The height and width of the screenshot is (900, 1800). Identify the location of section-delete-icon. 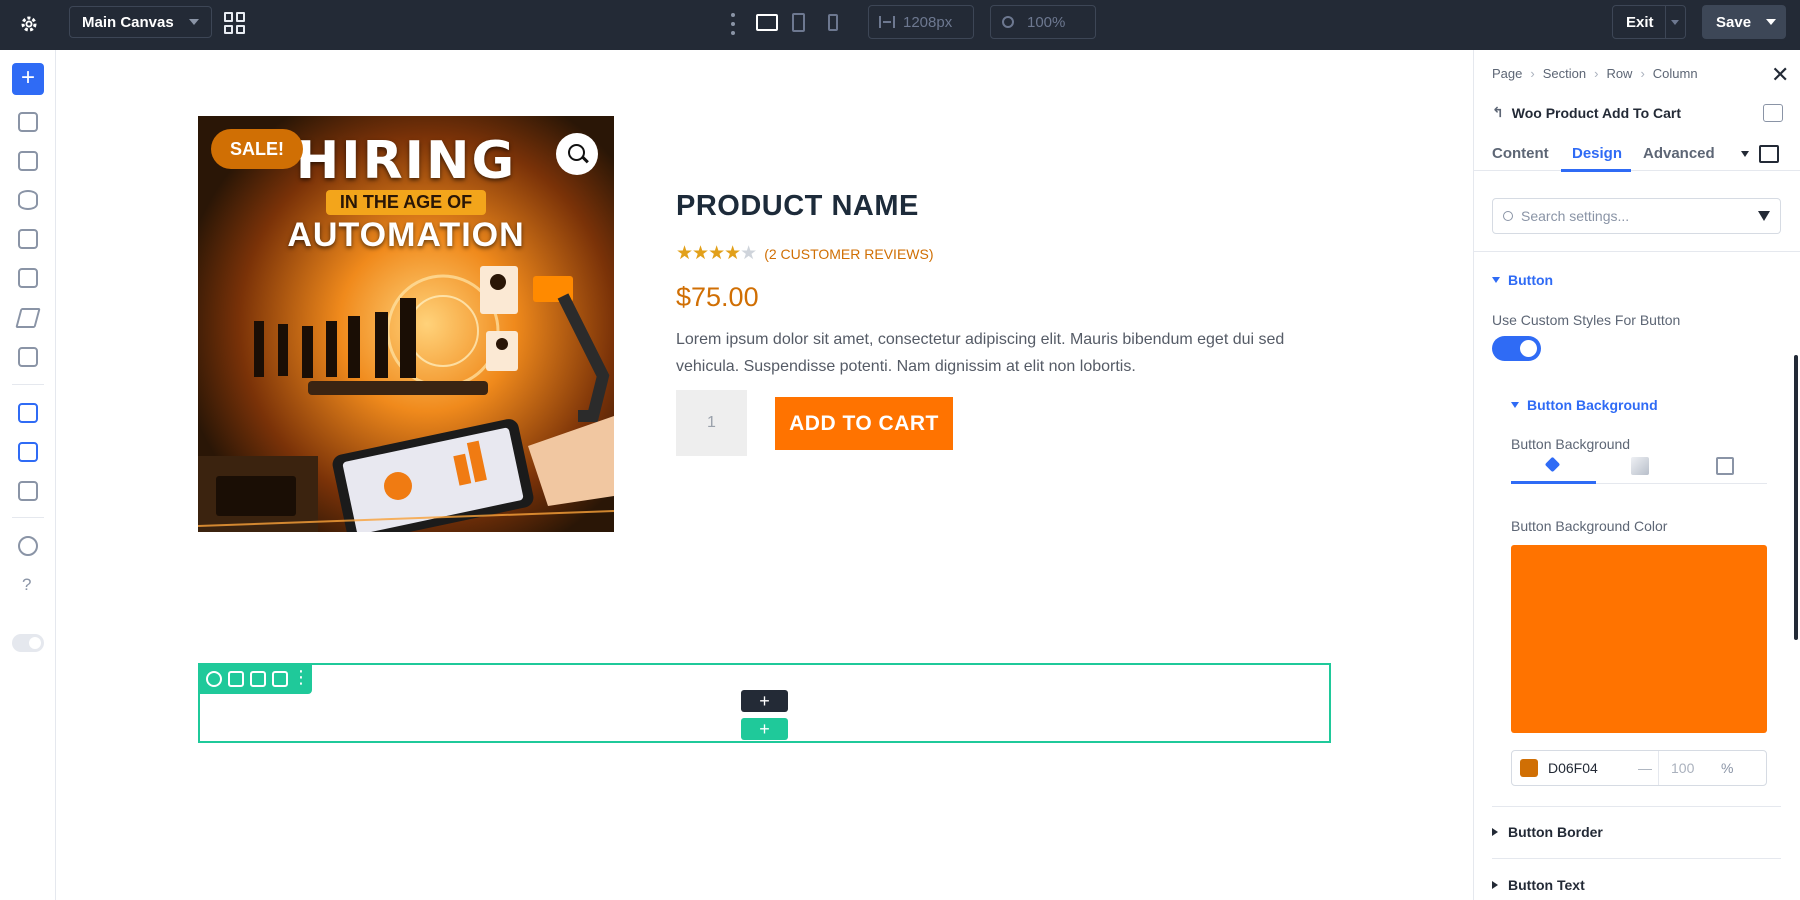
(280, 678).